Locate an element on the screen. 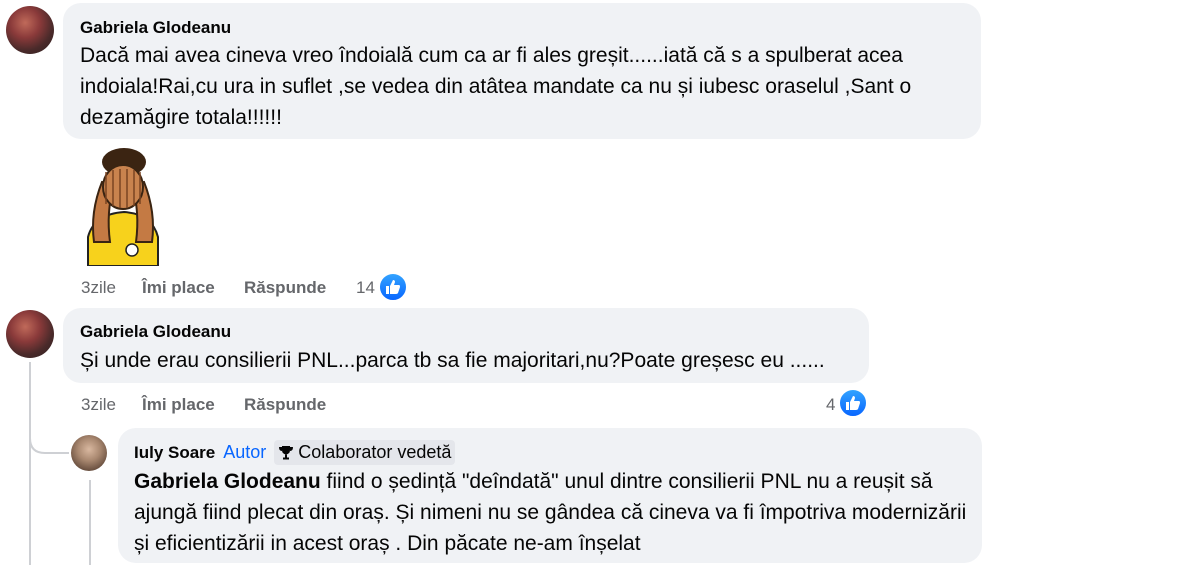 This screenshot has width=1204, height=565. trophy-icon is located at coordinates (286, 452).